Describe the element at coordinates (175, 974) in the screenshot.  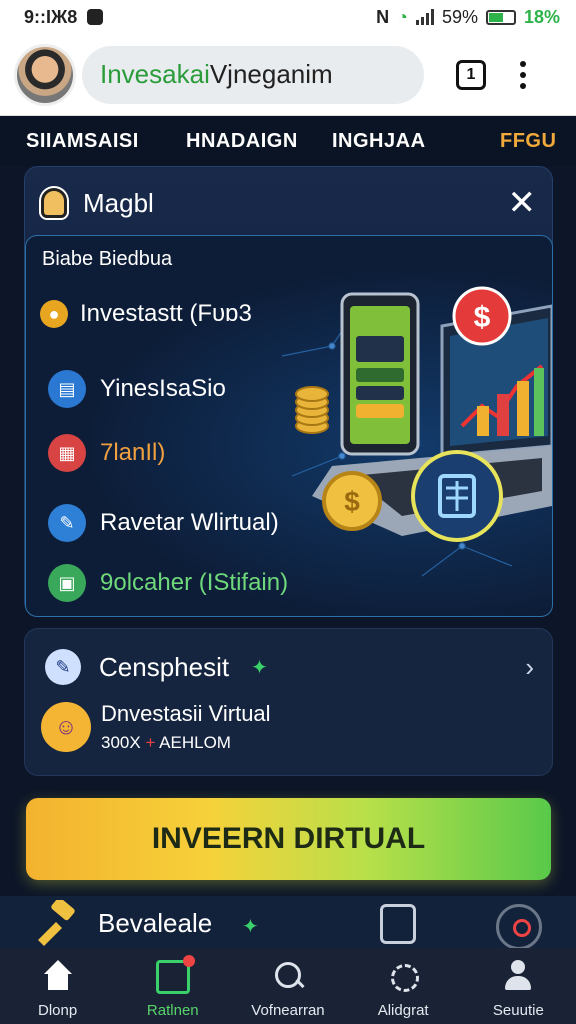
I see `chart-icon` at that location.